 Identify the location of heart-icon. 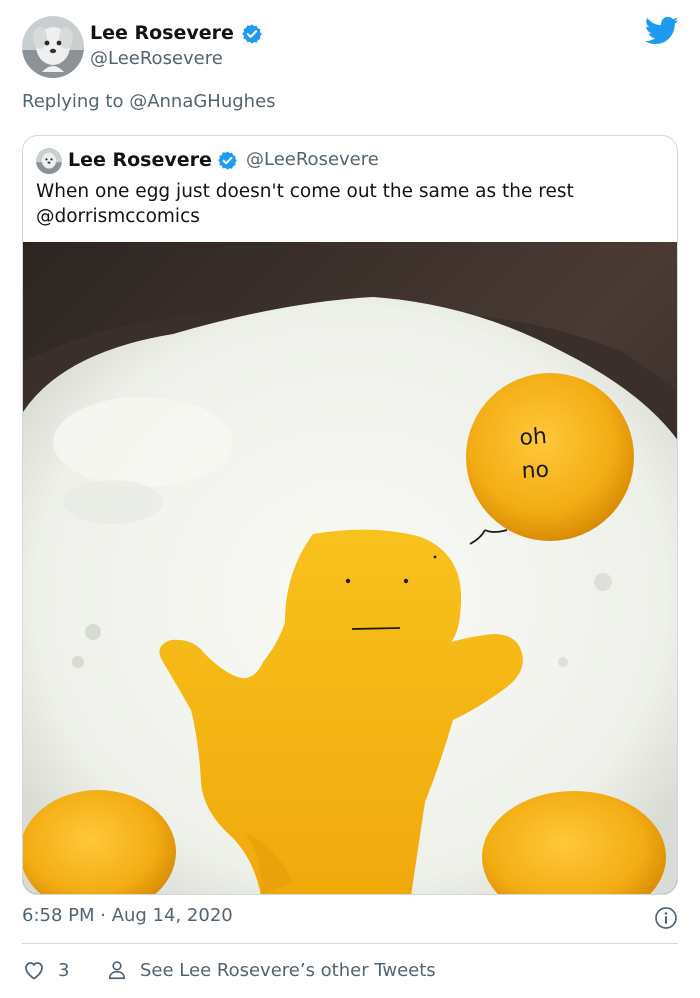
(34, 971).